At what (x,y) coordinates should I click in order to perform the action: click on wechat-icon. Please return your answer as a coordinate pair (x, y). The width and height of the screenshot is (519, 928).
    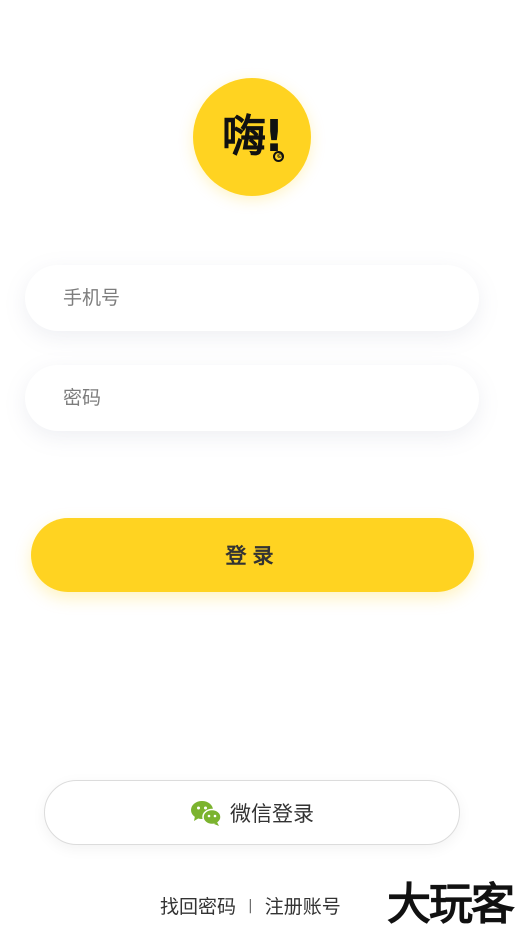
    Looking at the image, I should click on (206, 813).